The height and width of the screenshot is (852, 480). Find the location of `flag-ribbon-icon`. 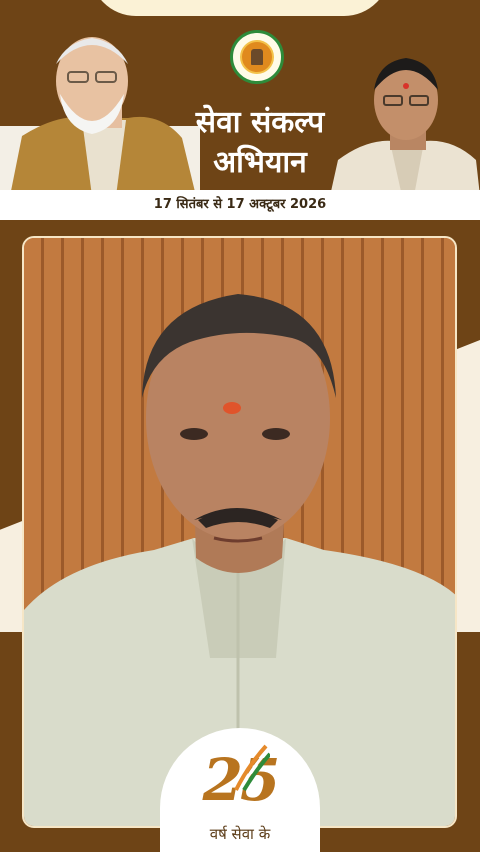

flag-ribbon-icon is located at coordinates (252, 768).